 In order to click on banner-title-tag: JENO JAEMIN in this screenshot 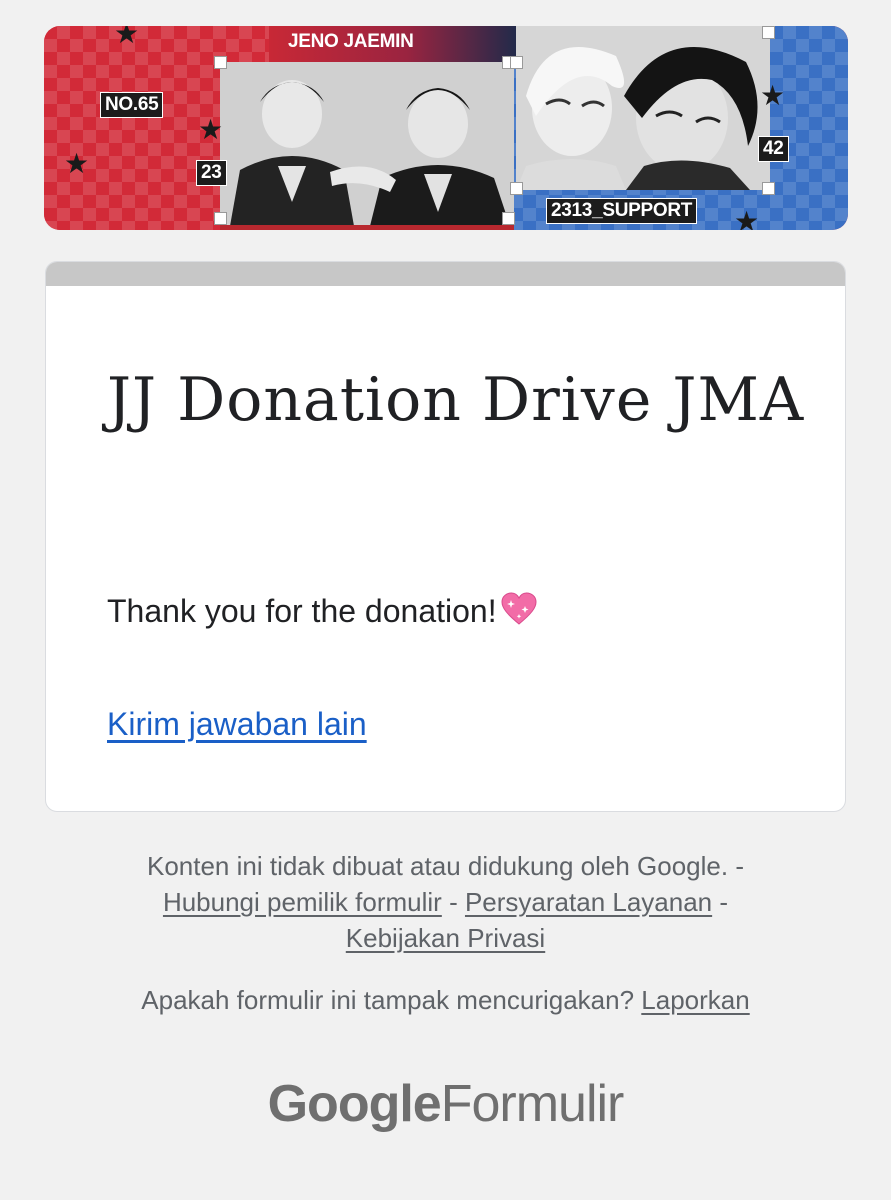, I will do `click(351, 41)`.